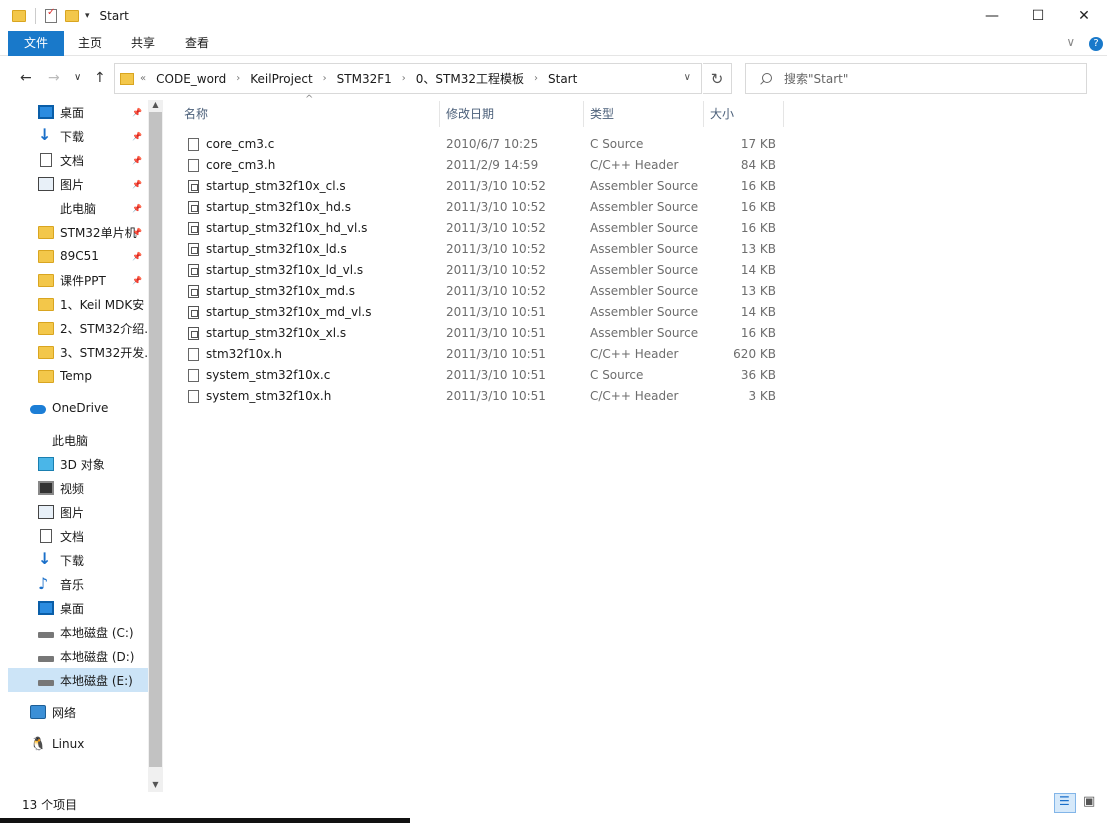 The image size is (1107, 823). Describe the element at coordinates (78, 608) in the screenshot. I see `sidebar-item: 桌面` at that location.